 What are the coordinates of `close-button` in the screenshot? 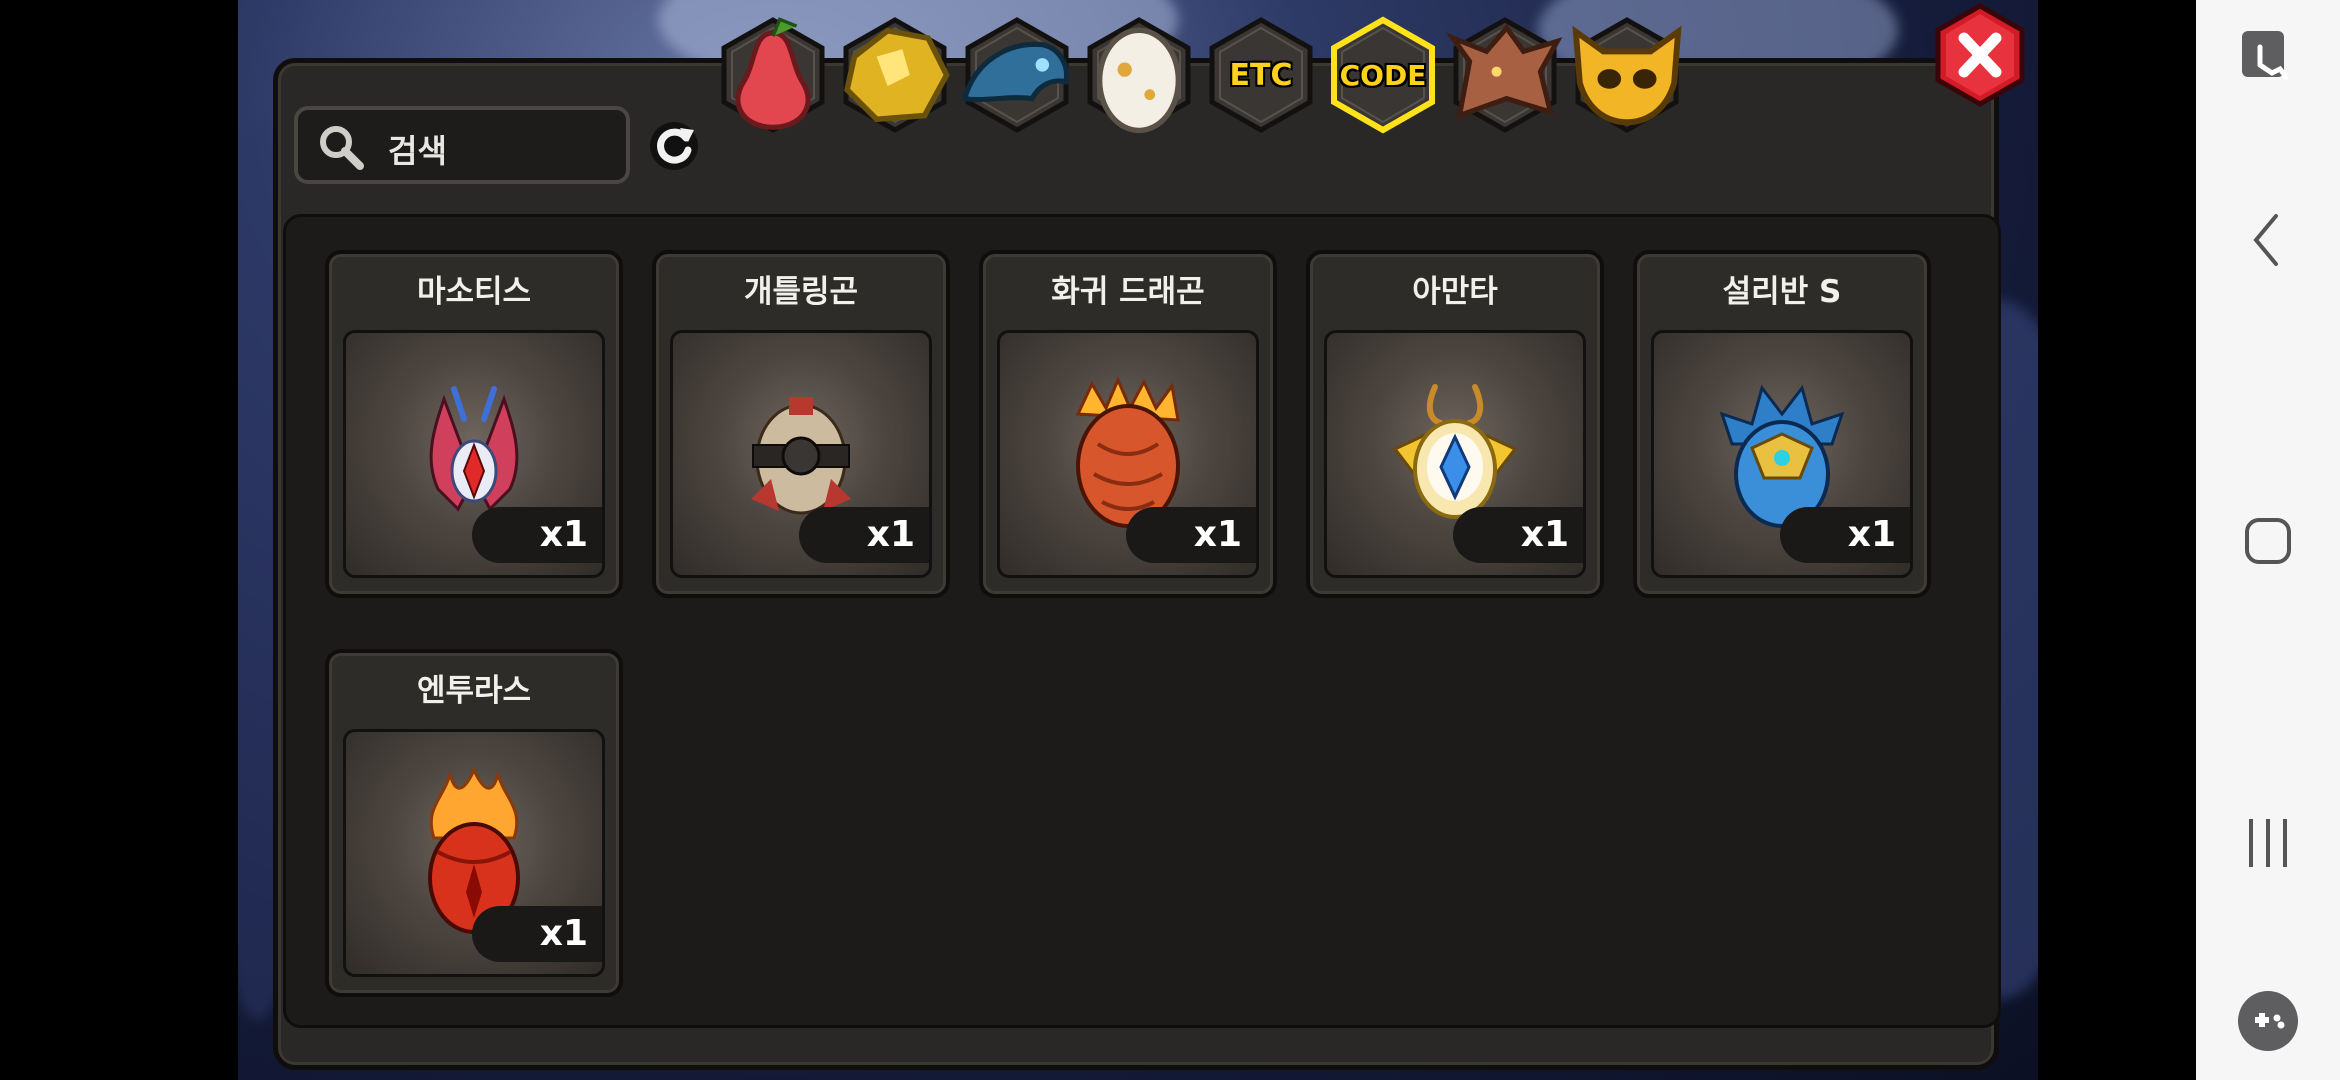 It's located at (1980, 55).